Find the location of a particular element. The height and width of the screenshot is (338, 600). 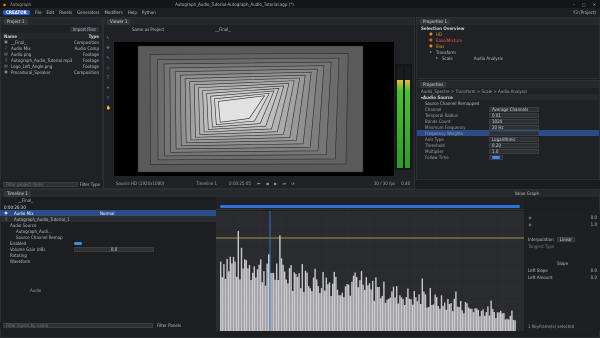

viewer-timecode: 0:00:25:05 is located at coordinates (240, 183).